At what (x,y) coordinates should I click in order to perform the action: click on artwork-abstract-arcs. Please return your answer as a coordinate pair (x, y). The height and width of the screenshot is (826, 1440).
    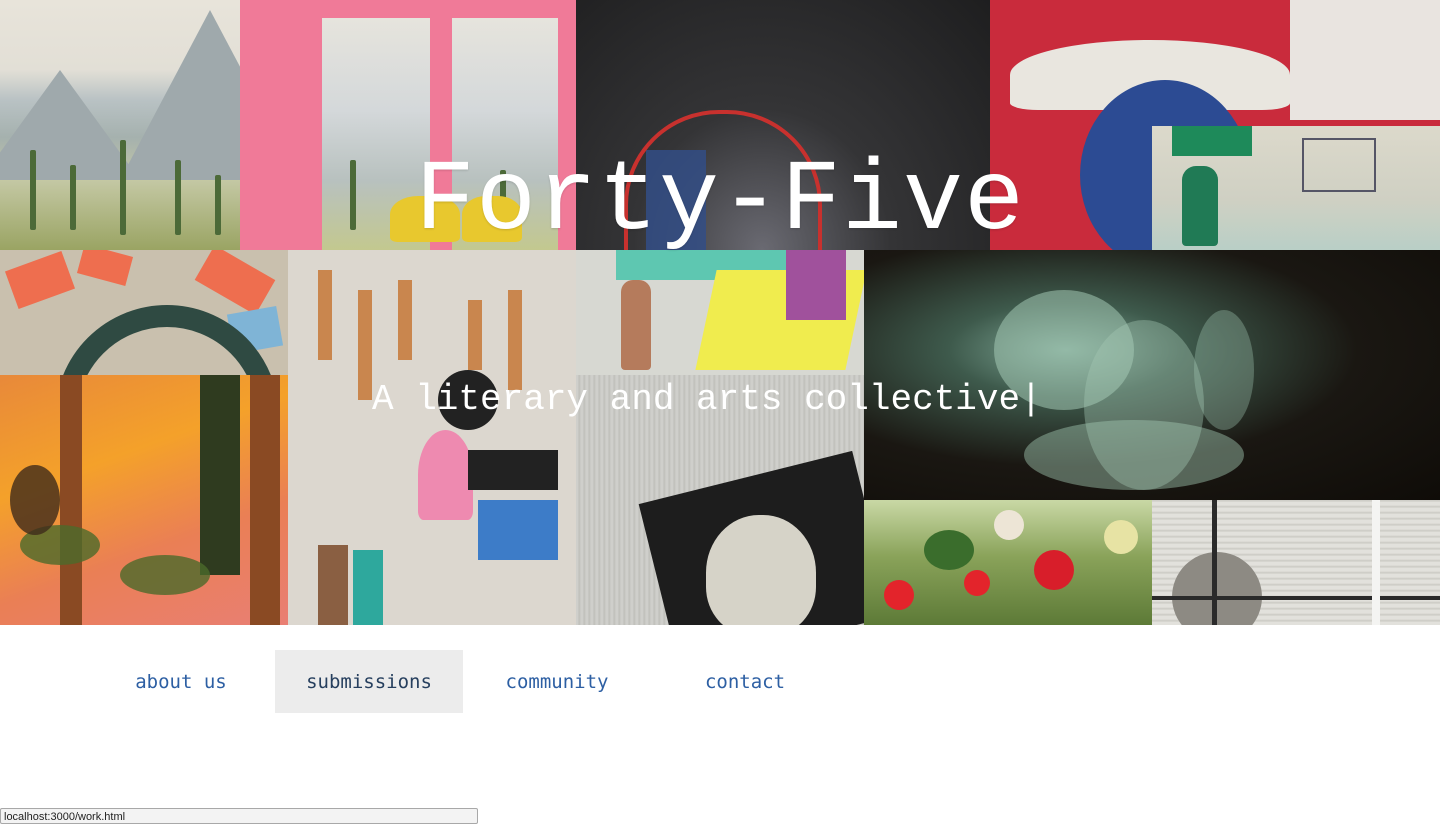
    Looking at the image, I should click on (144, 312).